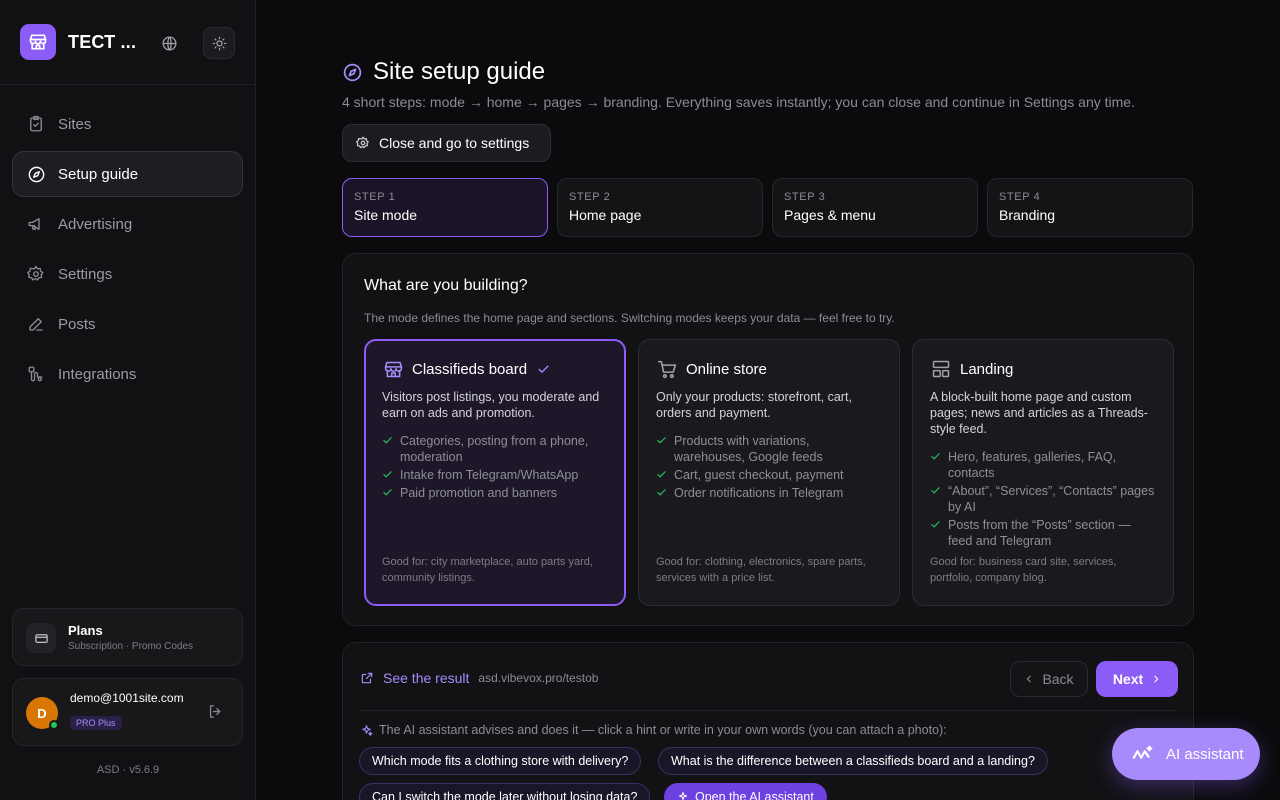  Describe the element at coordinates (127, 124) in the screenshot. I see `sidebar-item-sites: Sites` at that location.